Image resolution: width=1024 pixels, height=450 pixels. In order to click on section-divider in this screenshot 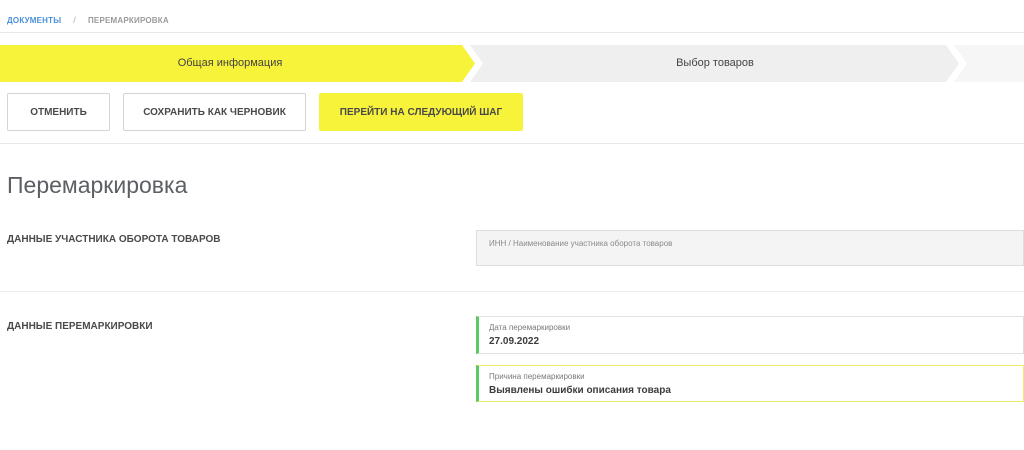, I will do `click(512, 291)`.